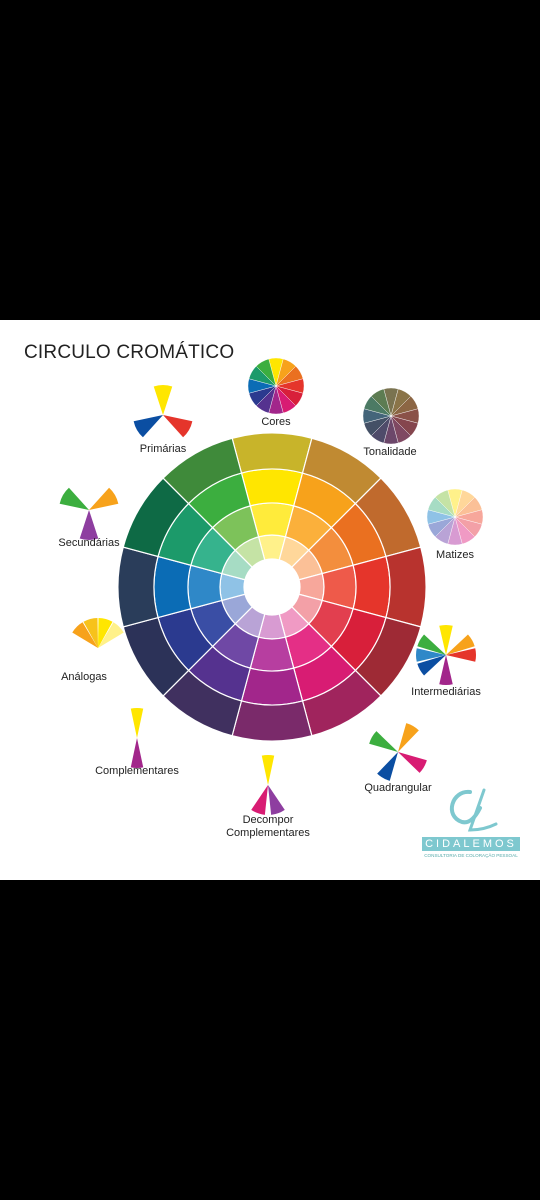  Describe the element at coordinates (276, 386) in the screenshot. I see `cores-wheel` at that location.